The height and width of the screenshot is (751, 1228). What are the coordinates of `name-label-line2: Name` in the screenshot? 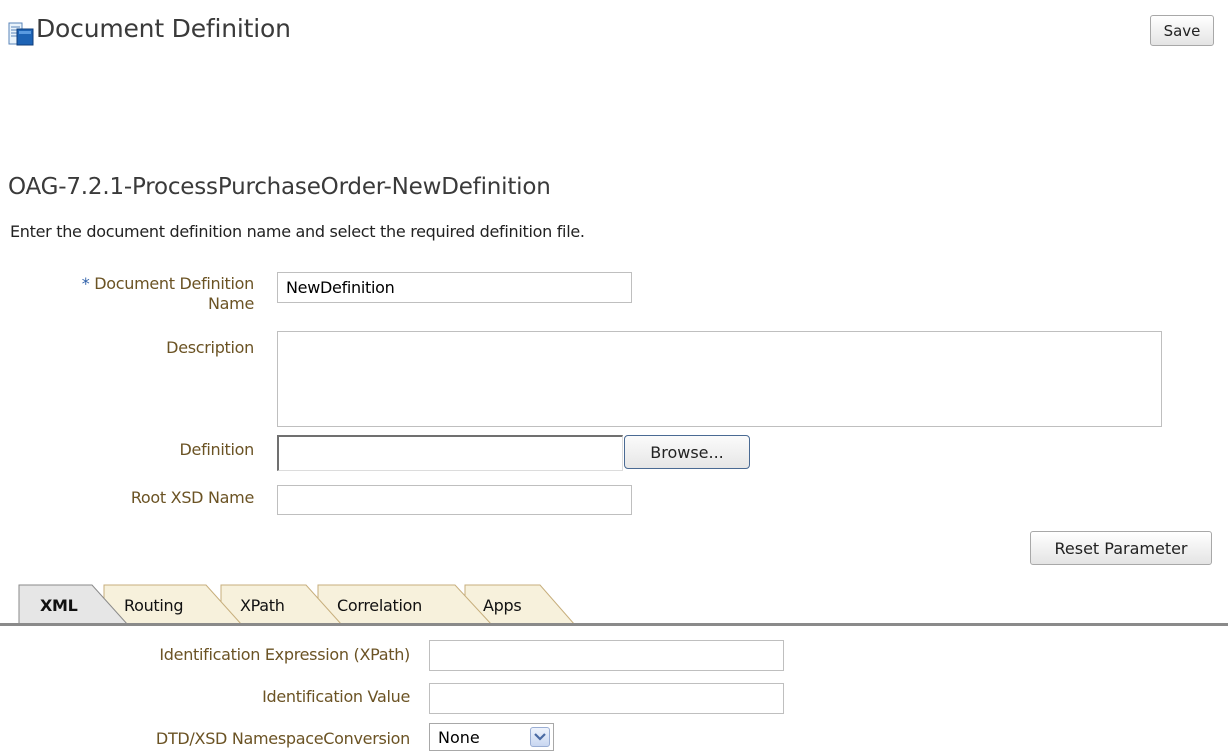 It's located at (230, 303).